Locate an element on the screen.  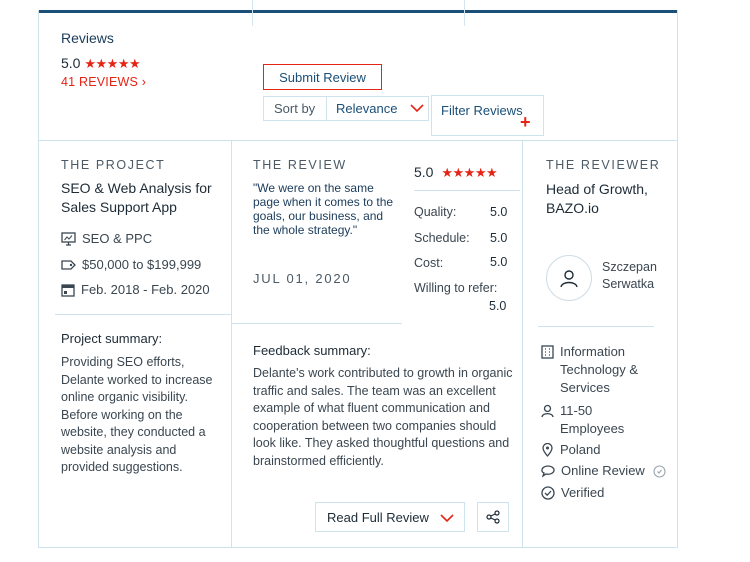
check-circle-icon is located at coordinates (548, 493).